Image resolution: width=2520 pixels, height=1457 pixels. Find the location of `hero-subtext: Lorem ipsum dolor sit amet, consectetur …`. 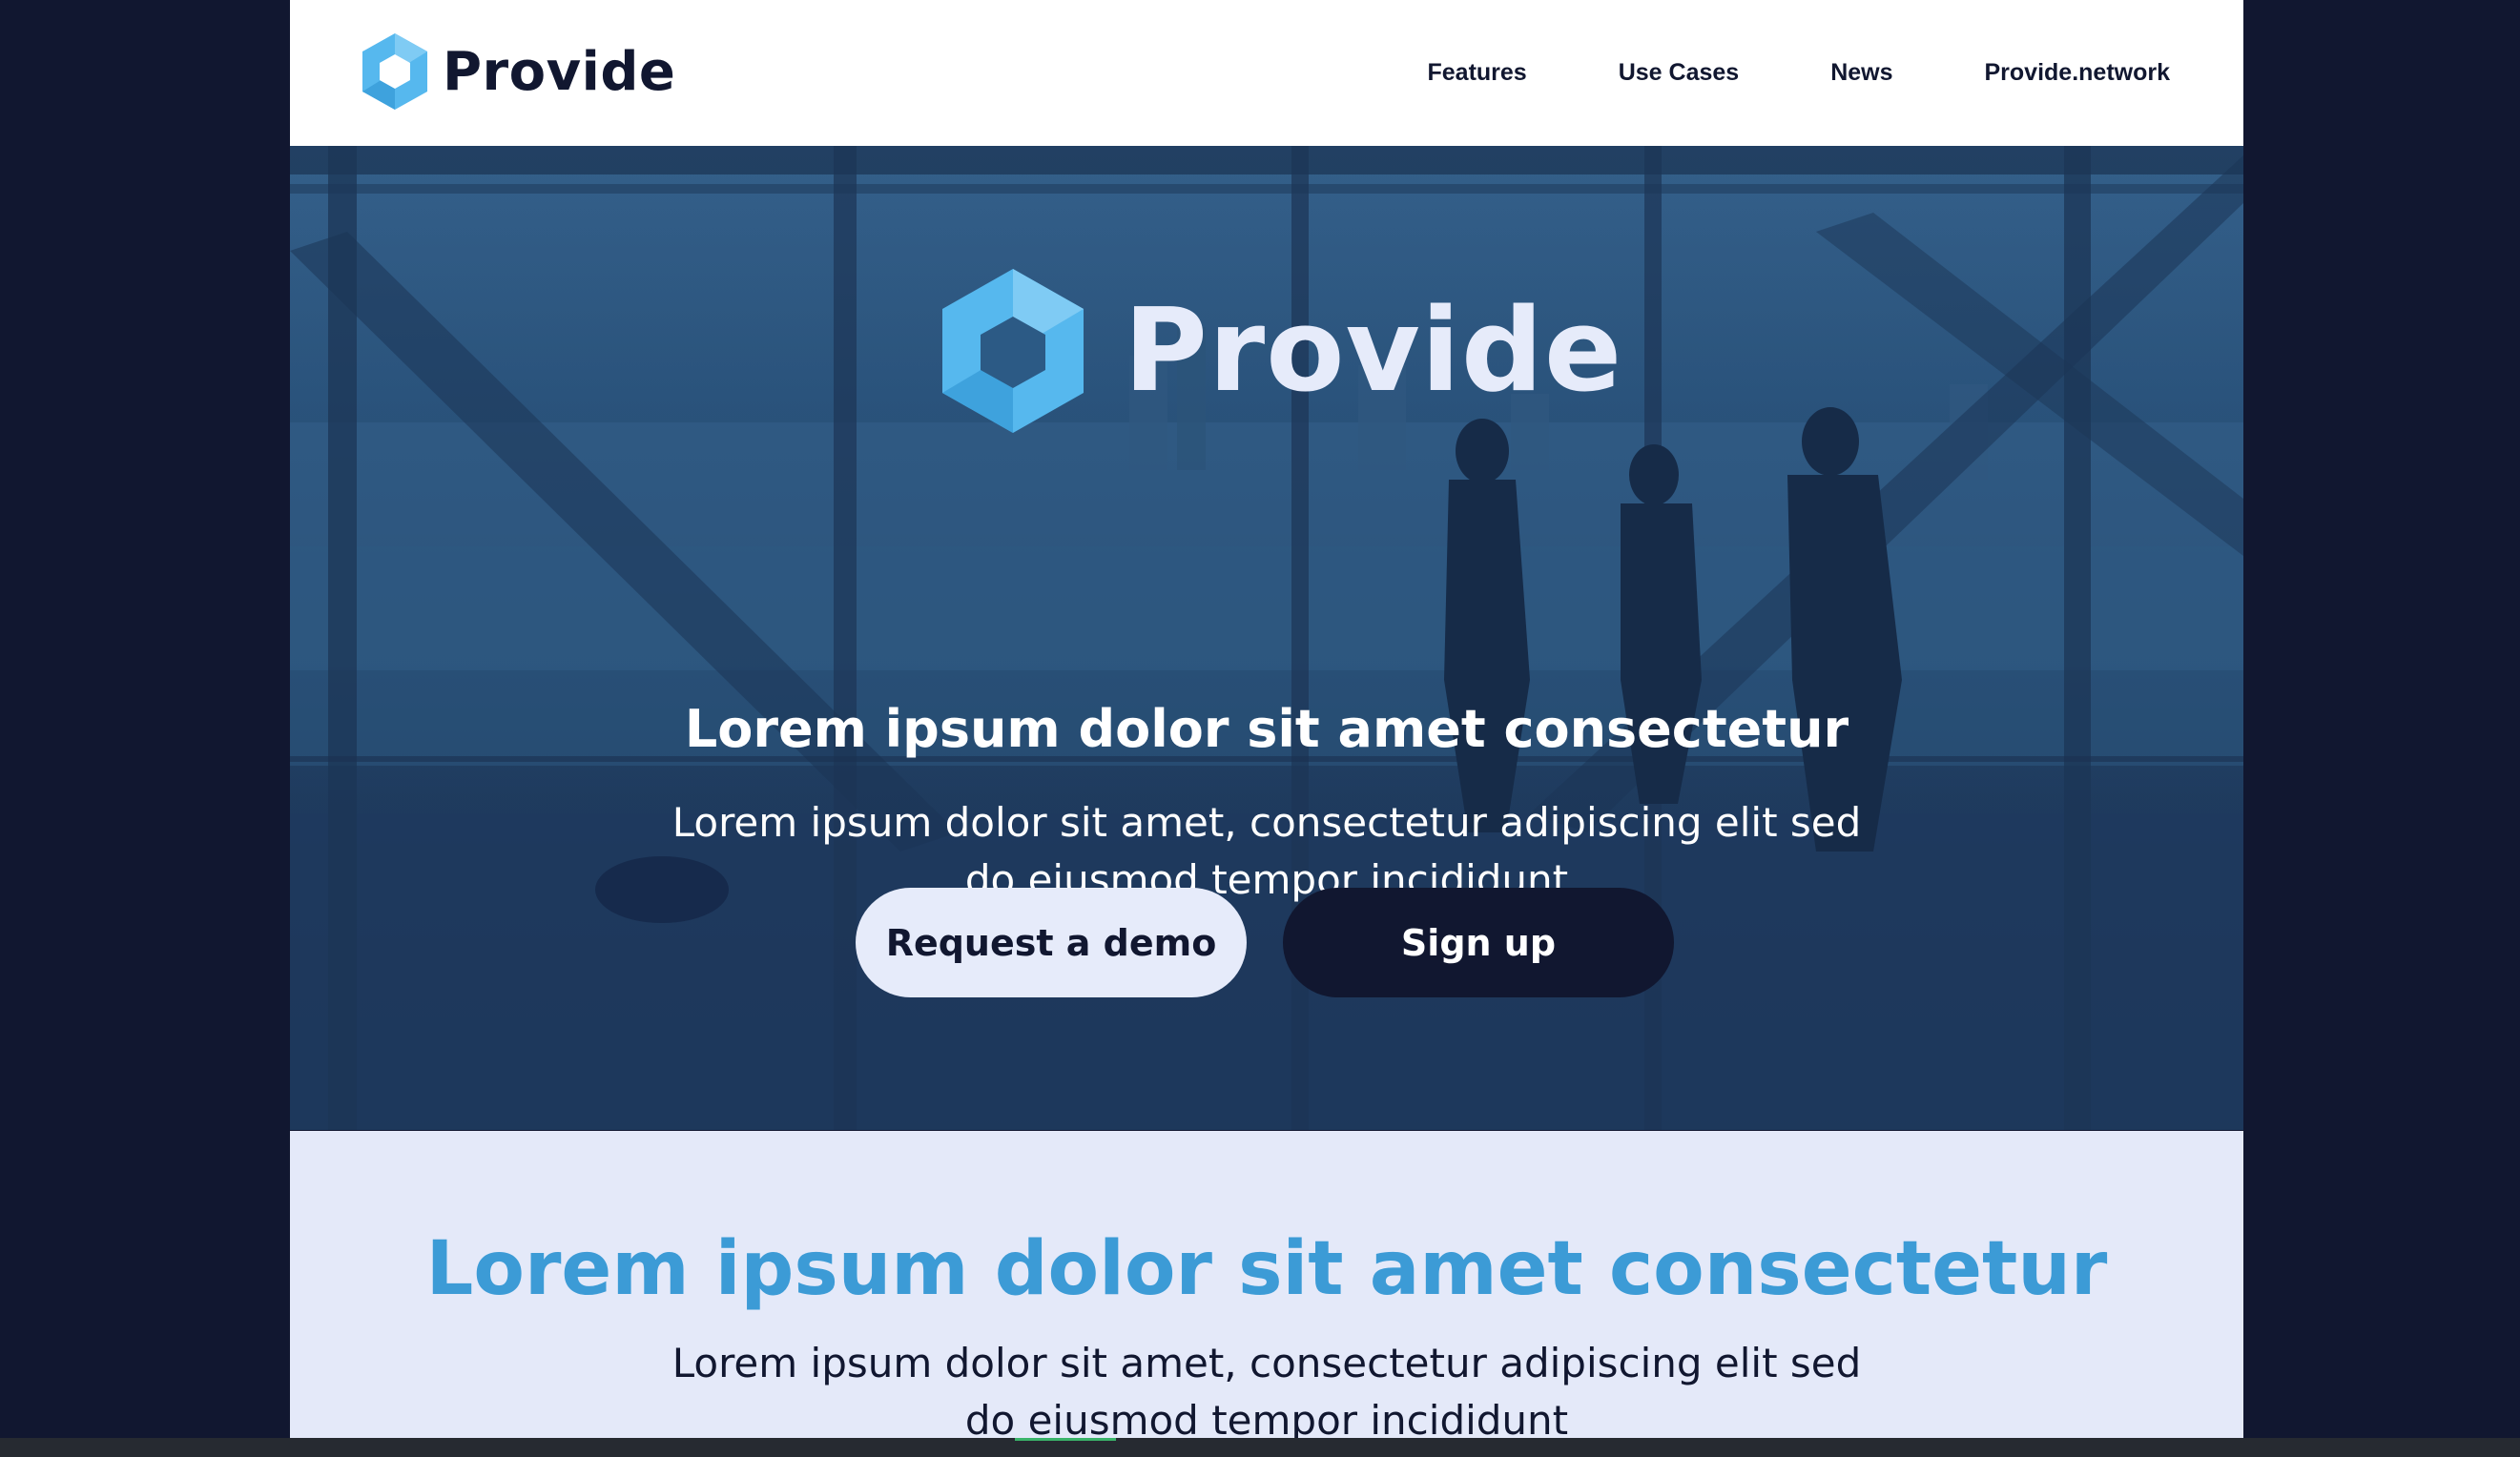

hero-subtext: Lorem ipsum dolor sit amet, consectetur … is located at coordinates (1267, 851).